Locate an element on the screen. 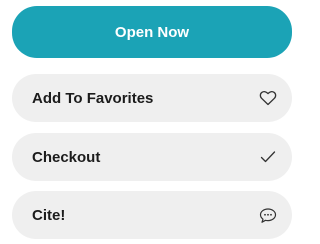  speech-bubble-icon is located at coordinates (268, 215).